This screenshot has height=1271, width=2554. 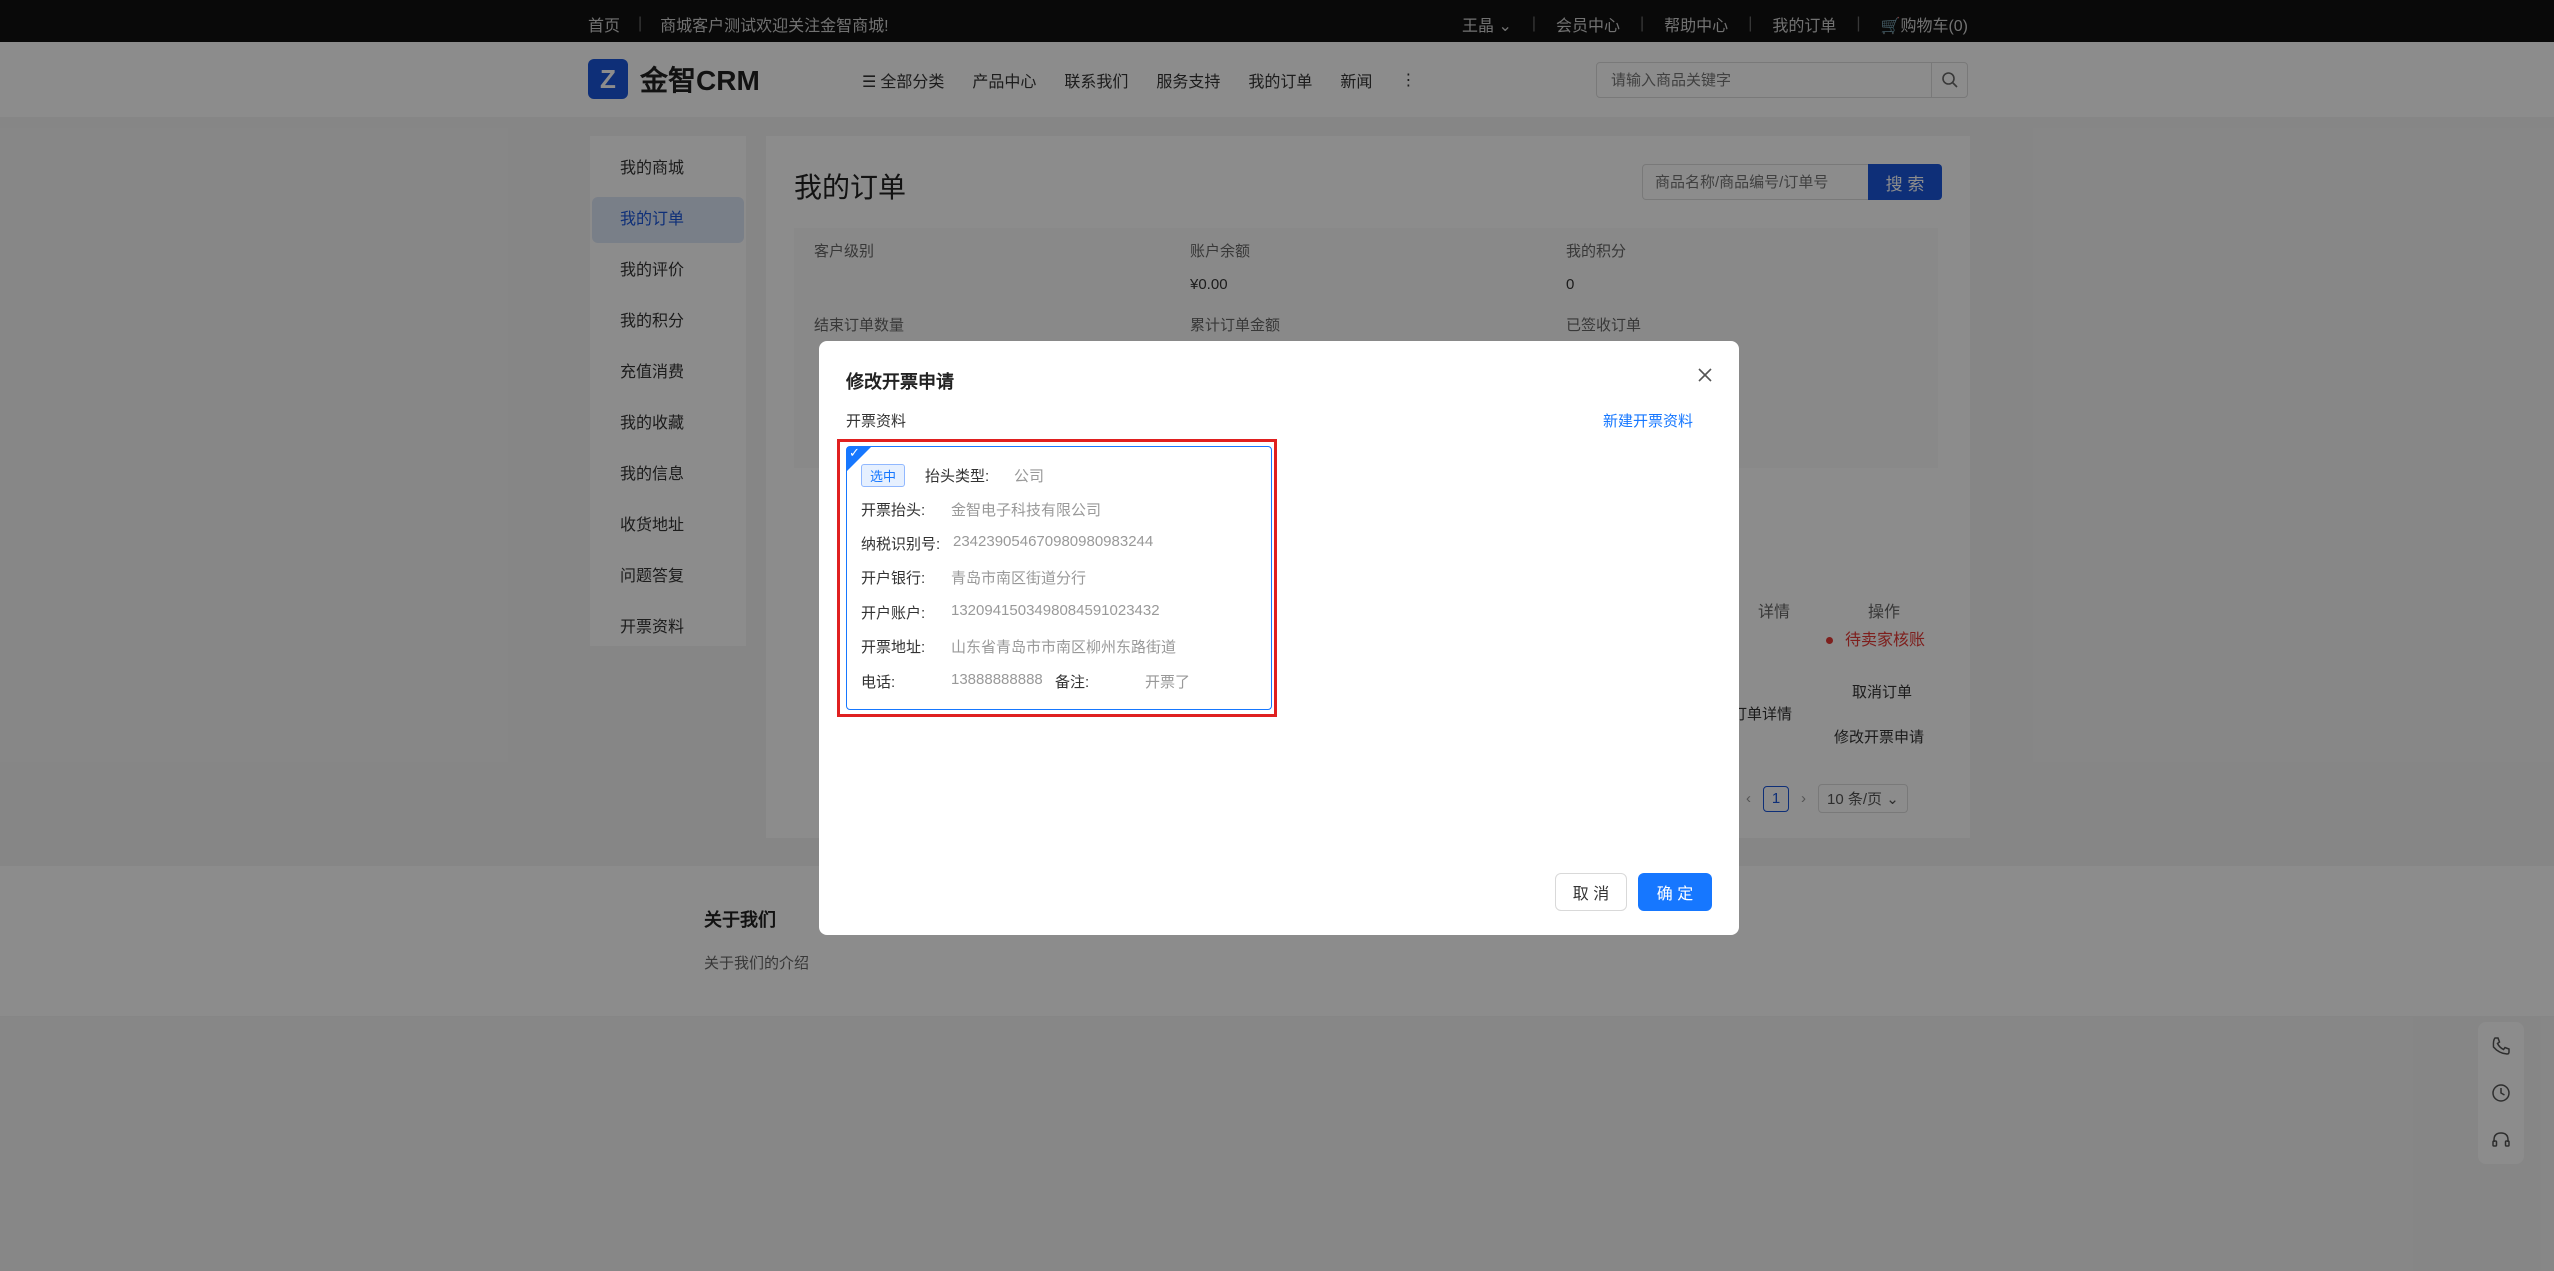 I want to click on tax-id-value: 234239054670980980983244, so click(x=1053, y=541).